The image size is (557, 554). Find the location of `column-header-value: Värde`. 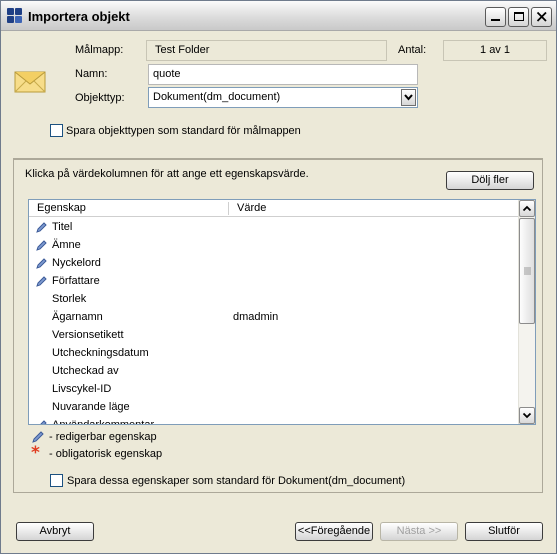

column-header-value: Värde is located at coordinates (251, 208).